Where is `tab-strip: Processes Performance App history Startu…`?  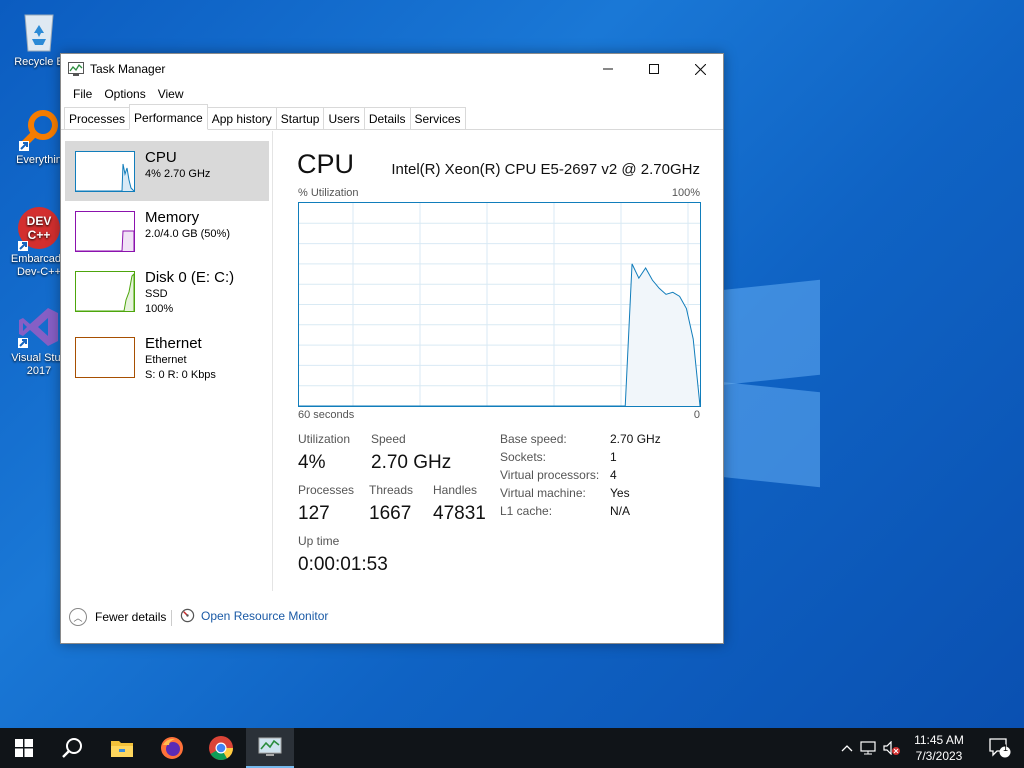
tab-strip: Processes Performance App history Startu… is located at coordinates (392, 117).